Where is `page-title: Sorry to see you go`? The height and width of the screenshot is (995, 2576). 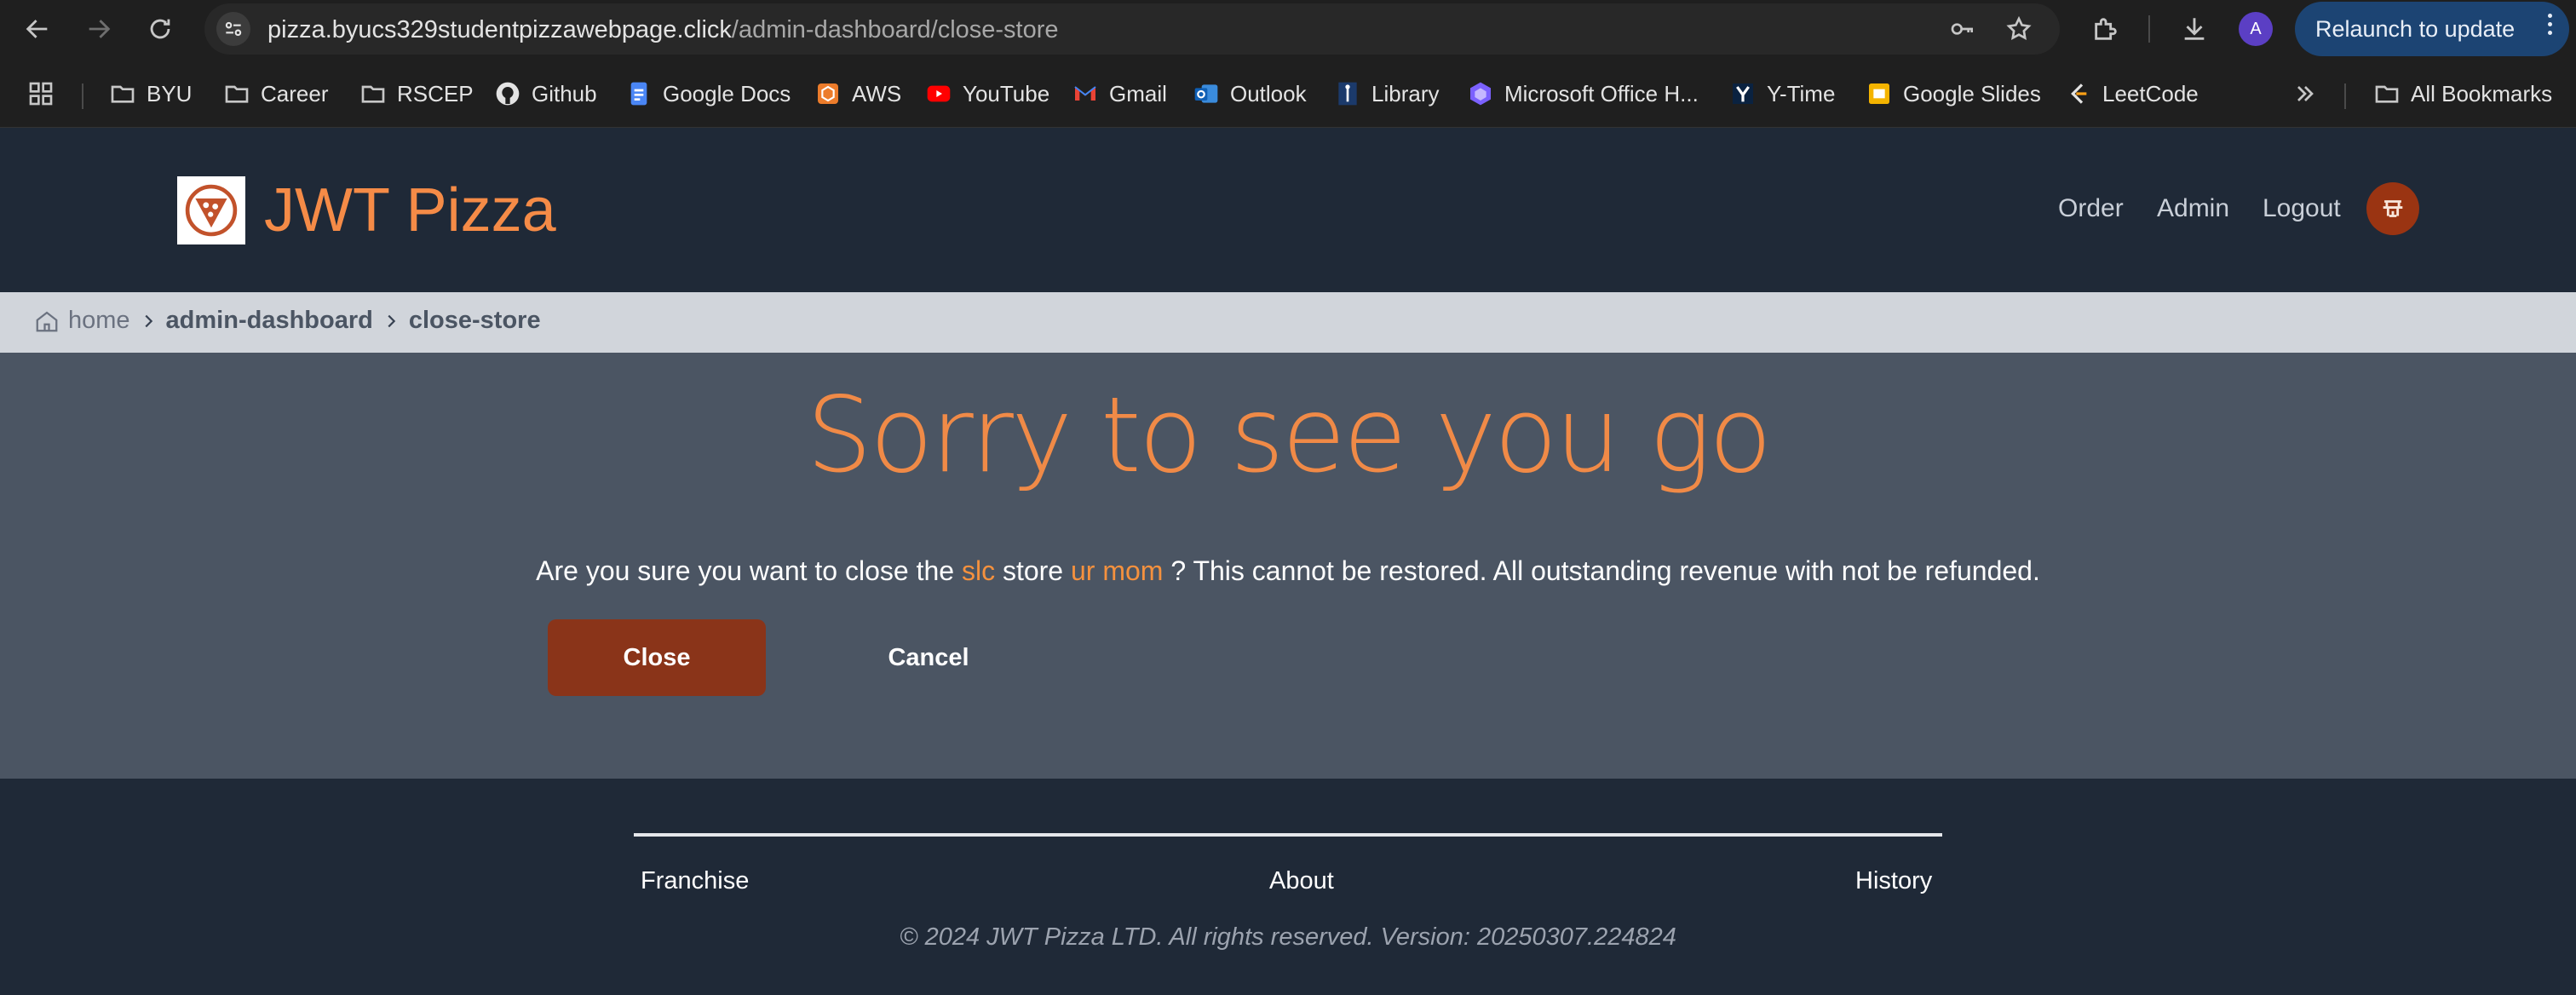
page-title: Sorry to see you go is located at coordinates (1289, 435).